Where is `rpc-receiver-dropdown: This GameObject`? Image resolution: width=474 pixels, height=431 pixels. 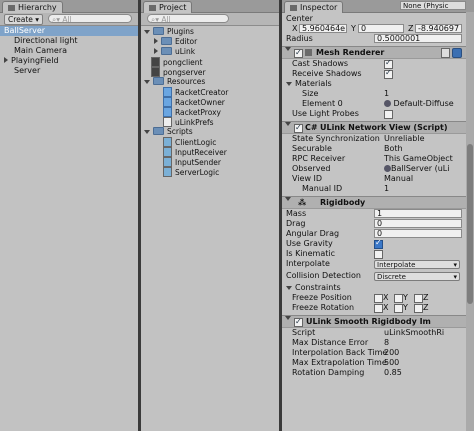
rpc-receiver-dropdown: This GameObject is located at coordinates (418, 159).